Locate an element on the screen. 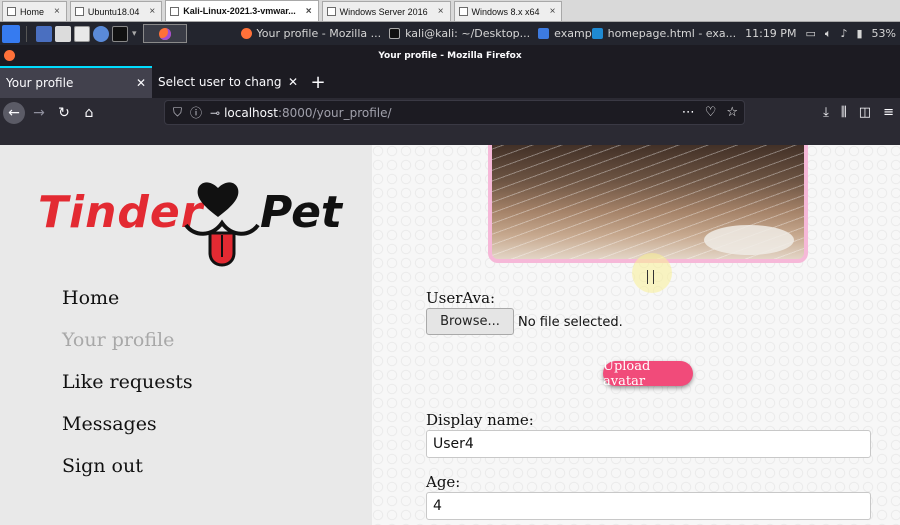  ava-label: UserAva: is located at coordinates (461, 298).